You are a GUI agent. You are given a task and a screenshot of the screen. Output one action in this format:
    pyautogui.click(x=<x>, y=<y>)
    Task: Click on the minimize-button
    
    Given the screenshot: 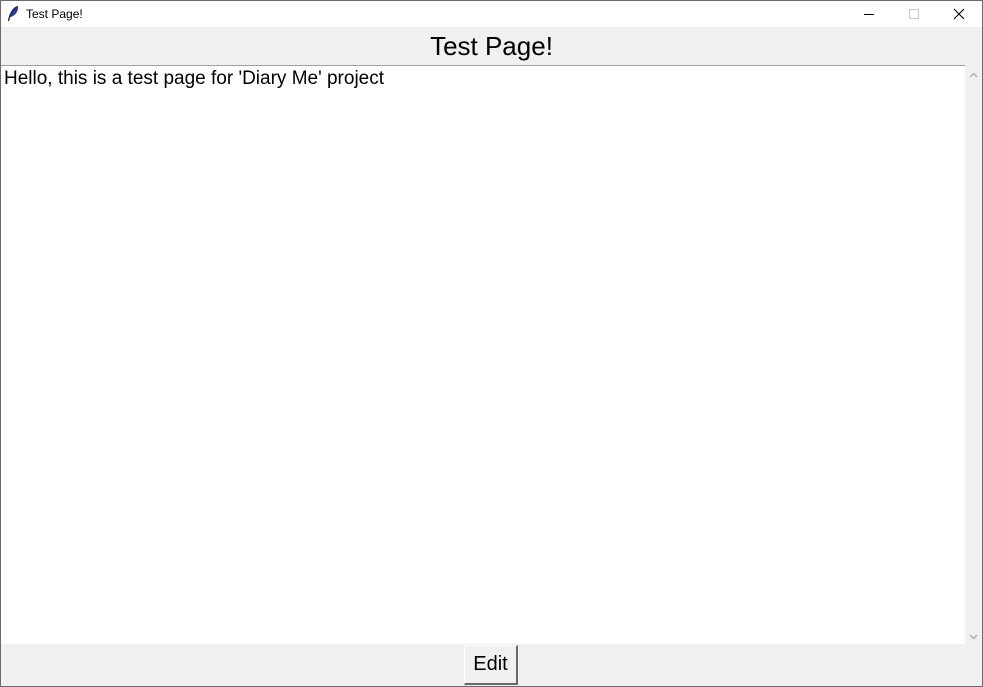 What is the action you would take?
    pyautogui.click(x=869, y=14)
    